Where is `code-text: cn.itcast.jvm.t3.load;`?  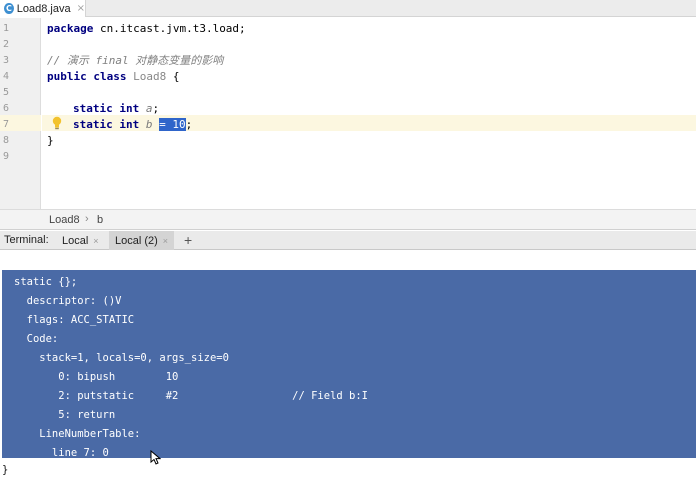 code-text: cn.itcast.jvm.t3.load; is located at coordinates (169, 28).